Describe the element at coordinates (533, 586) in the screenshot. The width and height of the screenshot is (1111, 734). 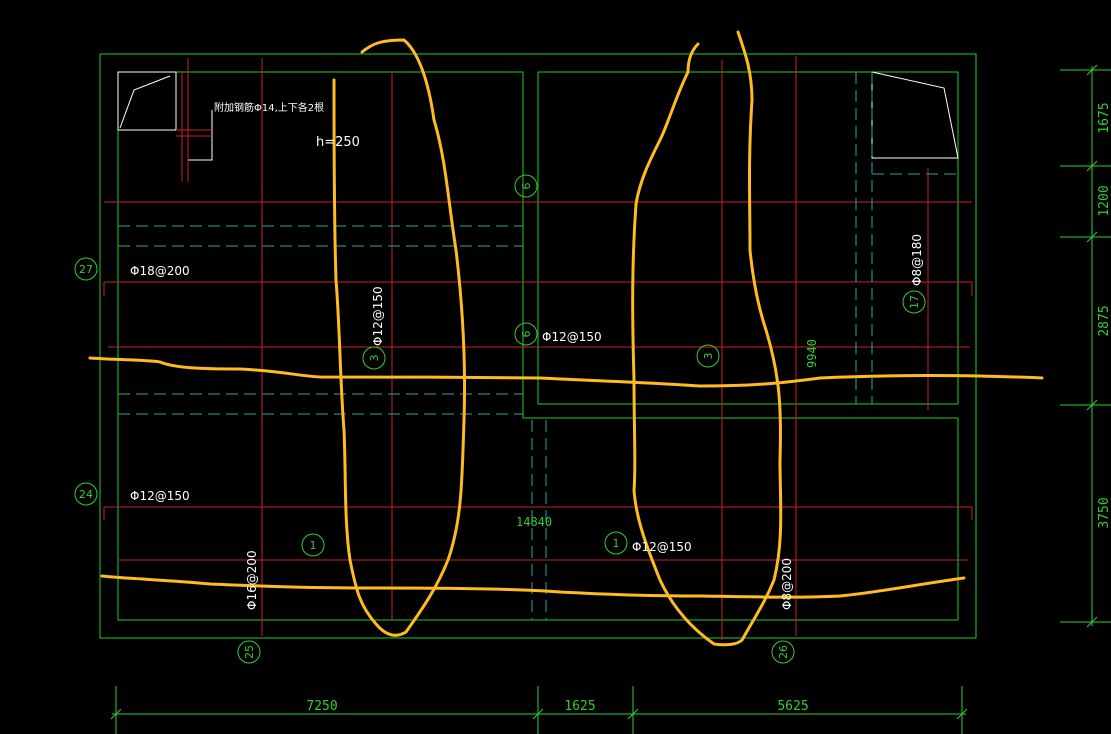
I see `markup-horizontal-lower` at that location.